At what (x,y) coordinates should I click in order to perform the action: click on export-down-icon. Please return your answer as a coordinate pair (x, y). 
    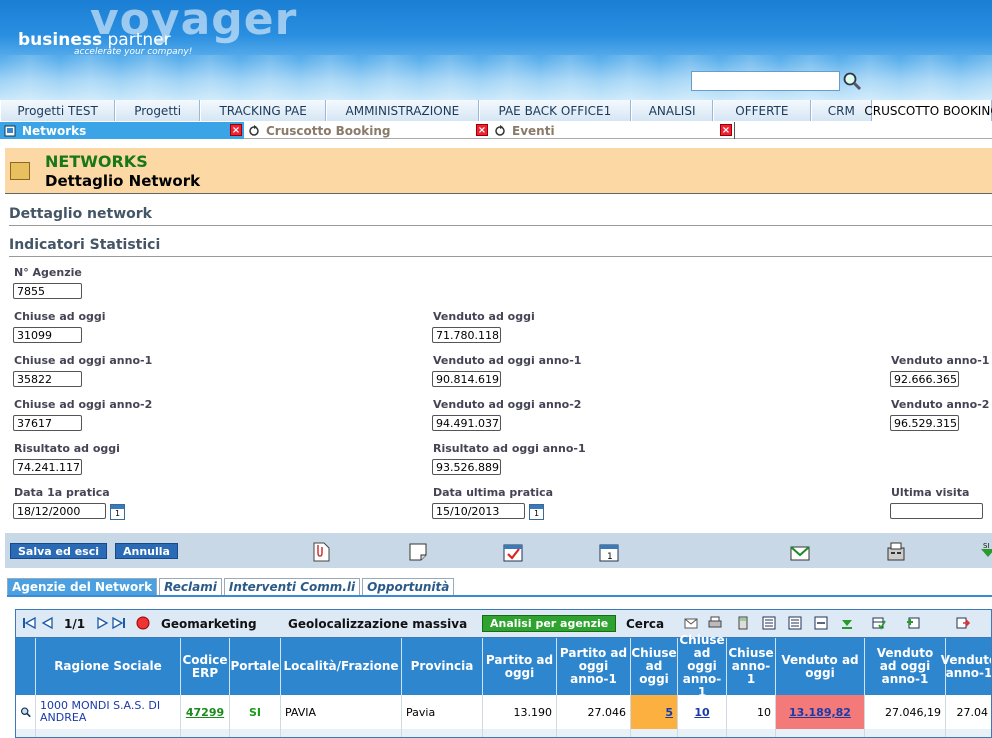
    Looking at the image, I should click on (847, 623).